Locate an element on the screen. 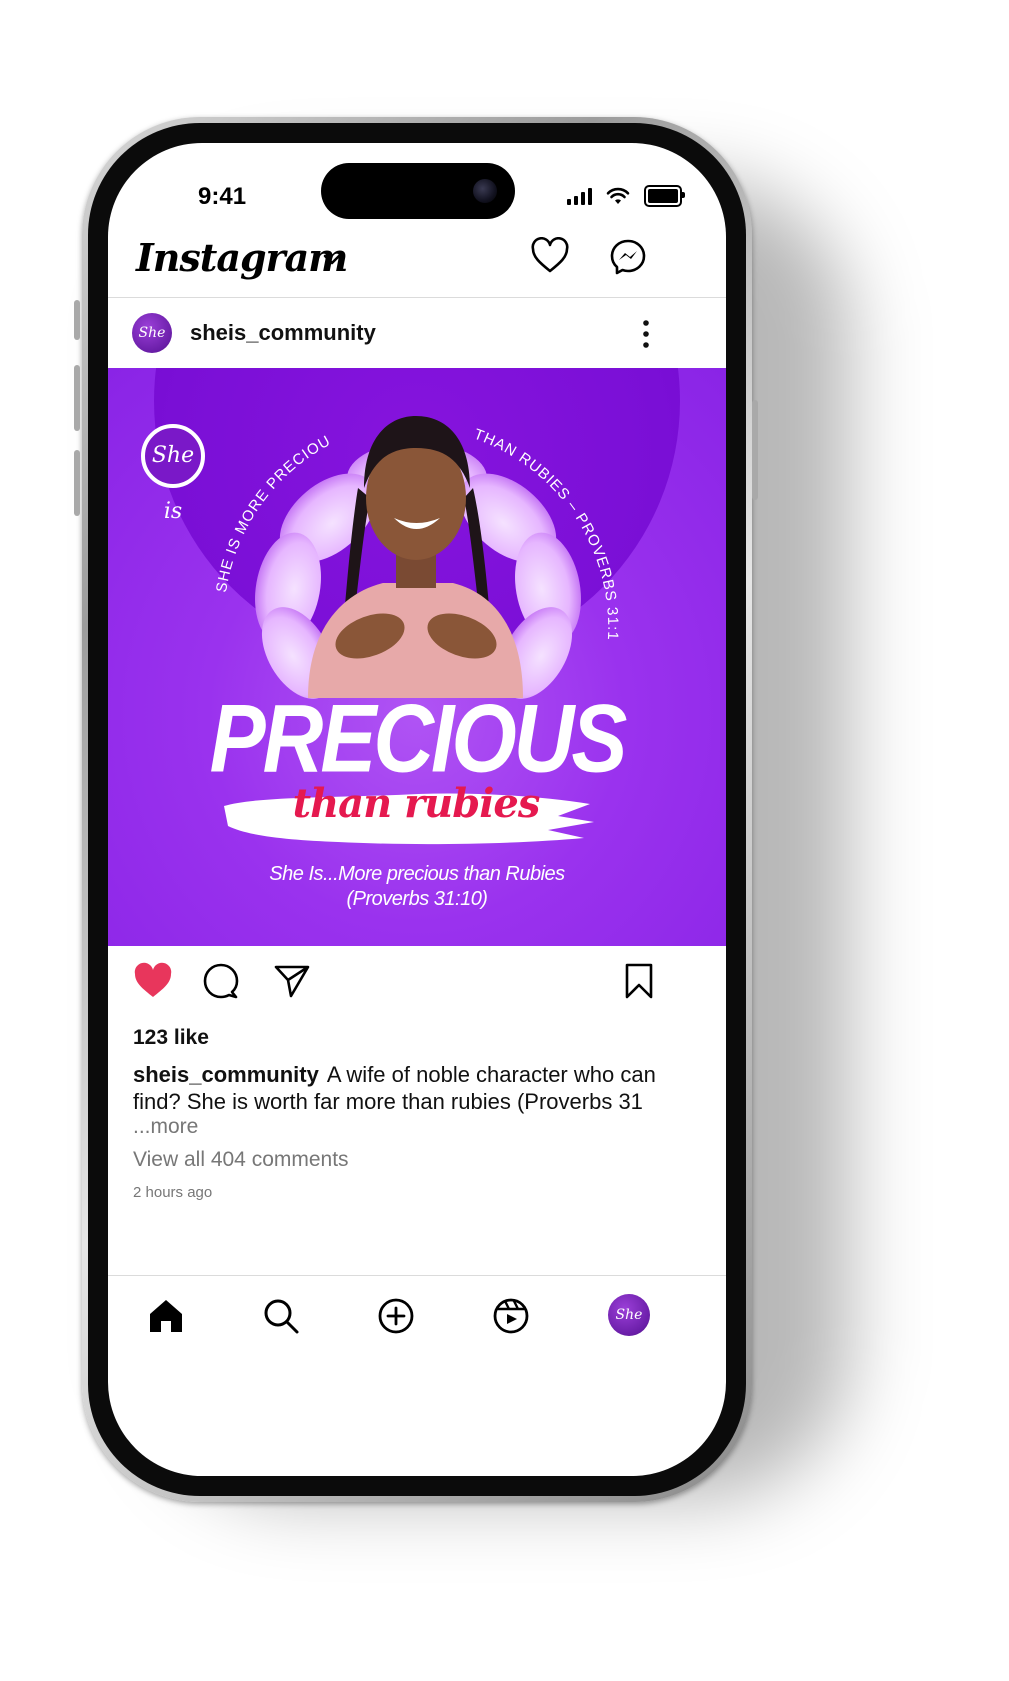  post-header: She is sheis_community is located at coordinates (417, 339).